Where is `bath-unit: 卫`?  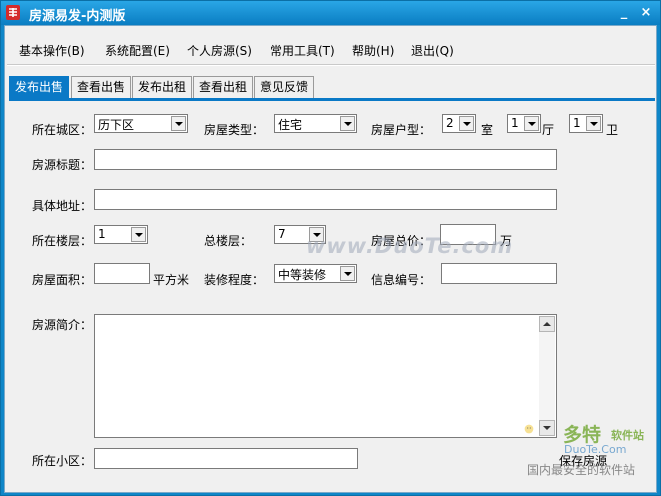
bath-unit: 卫 is located at coordinates (612, 130).